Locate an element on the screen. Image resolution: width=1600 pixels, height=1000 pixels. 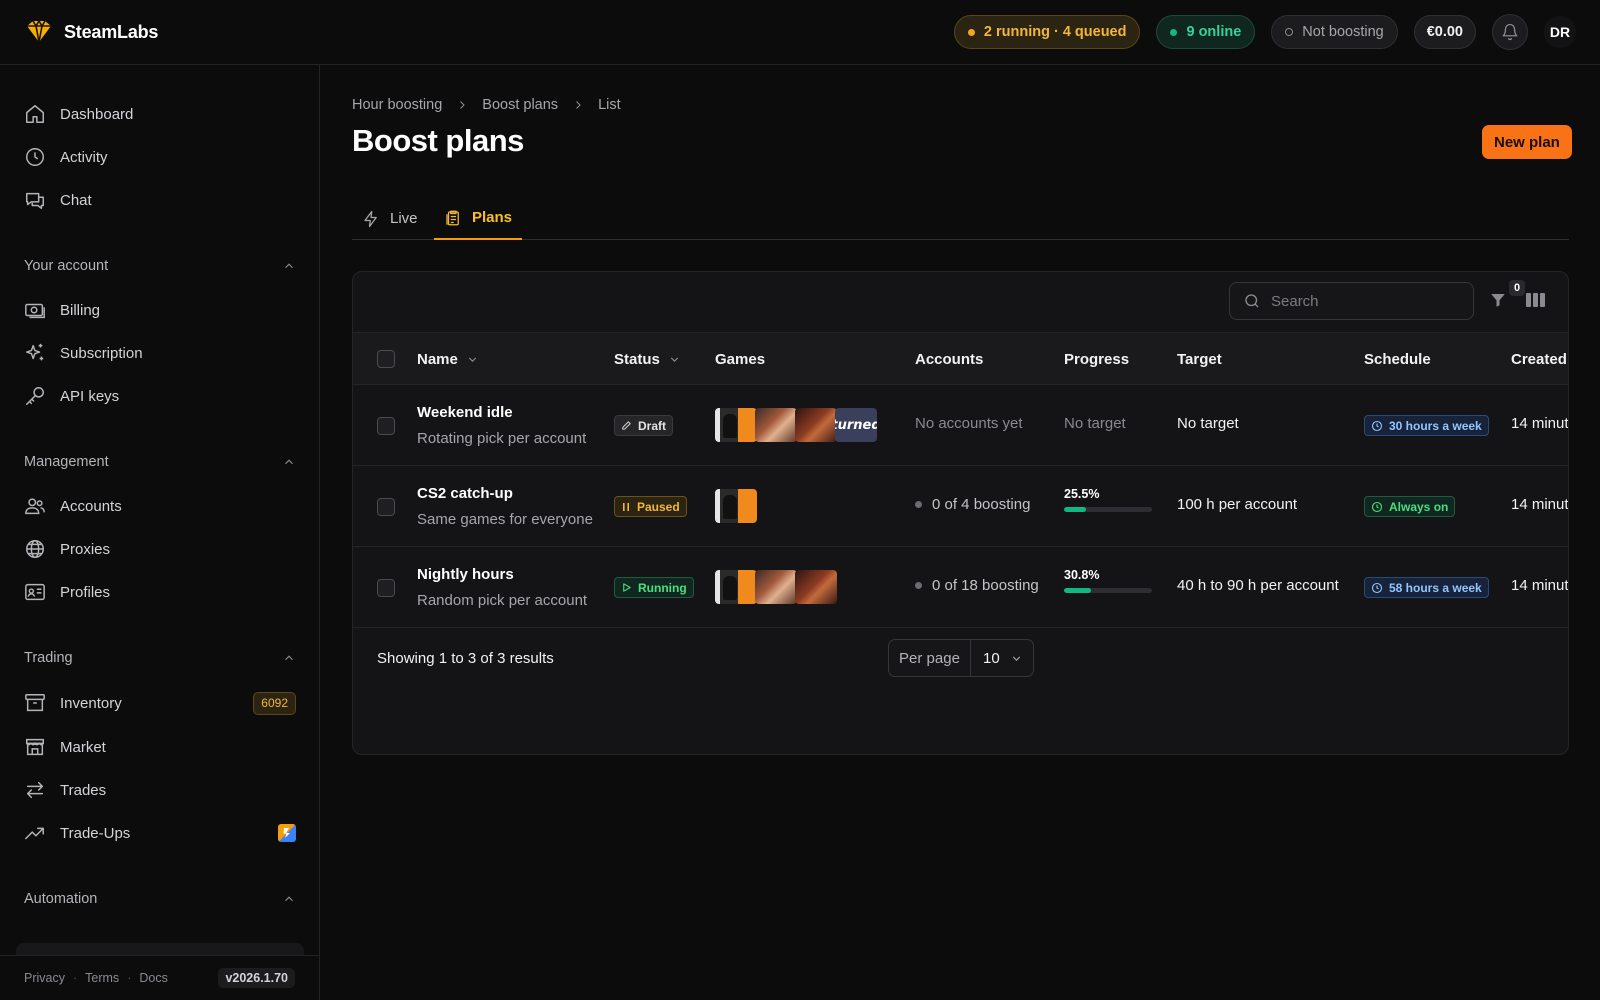
tab-plans: Plans is located at coordinates (478, 218).